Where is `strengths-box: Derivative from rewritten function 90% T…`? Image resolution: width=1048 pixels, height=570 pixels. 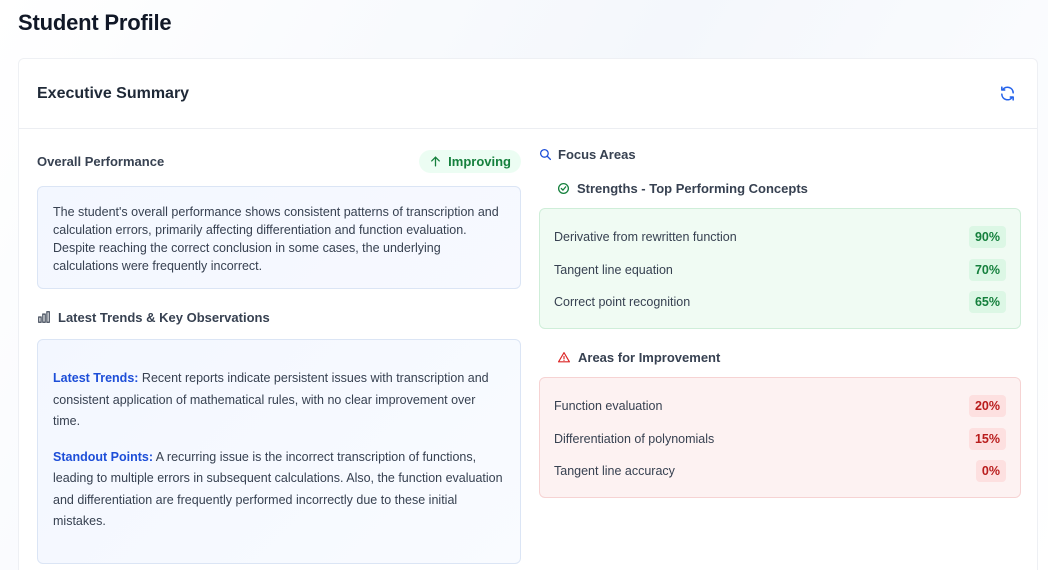 strengths-box: Derivative from rewritten function 90% T… is located at coordinates (780, 268).